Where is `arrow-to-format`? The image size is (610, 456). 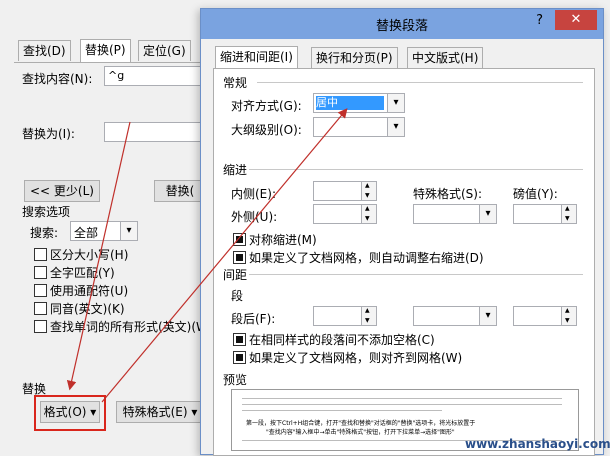 arrow-to-format is located at coordinates (98, 256).